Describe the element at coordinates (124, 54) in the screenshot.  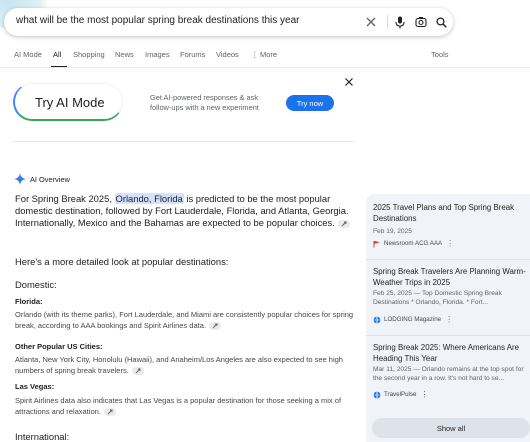
I see `tab-news: News` at that location.